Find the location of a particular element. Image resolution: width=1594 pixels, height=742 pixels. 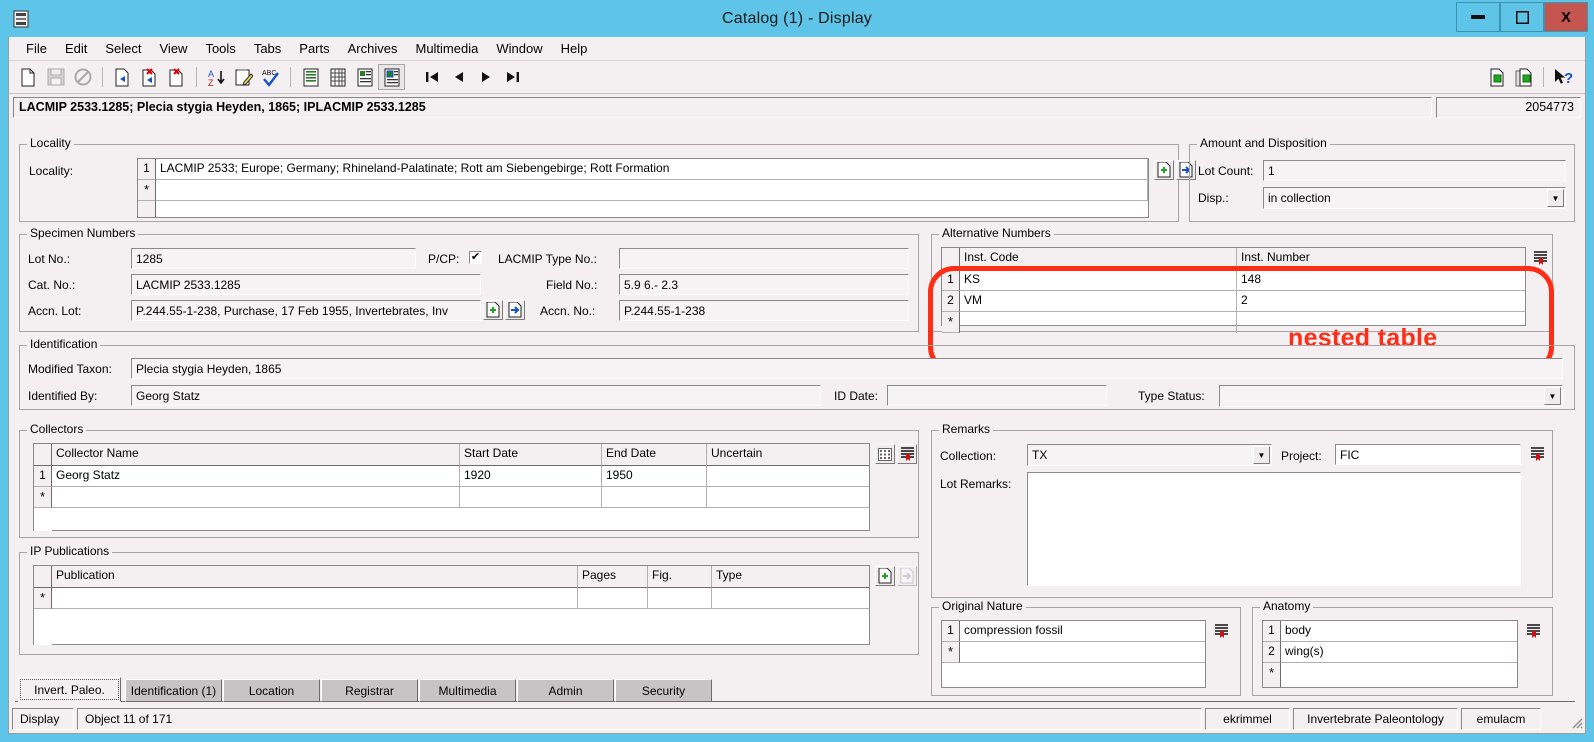

menu-file: File is located at coordinates (36, 48).